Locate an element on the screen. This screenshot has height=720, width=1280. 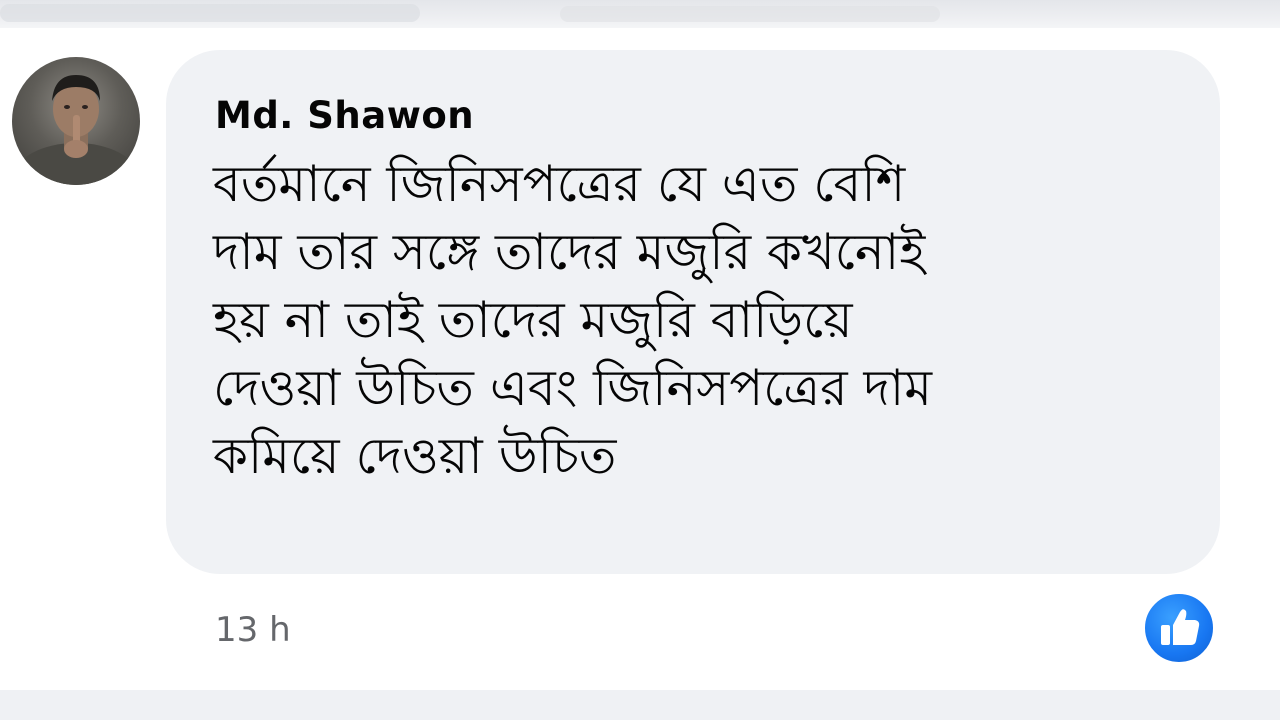
comment-author: Md. Shawon is located at coordinates (344, 116).